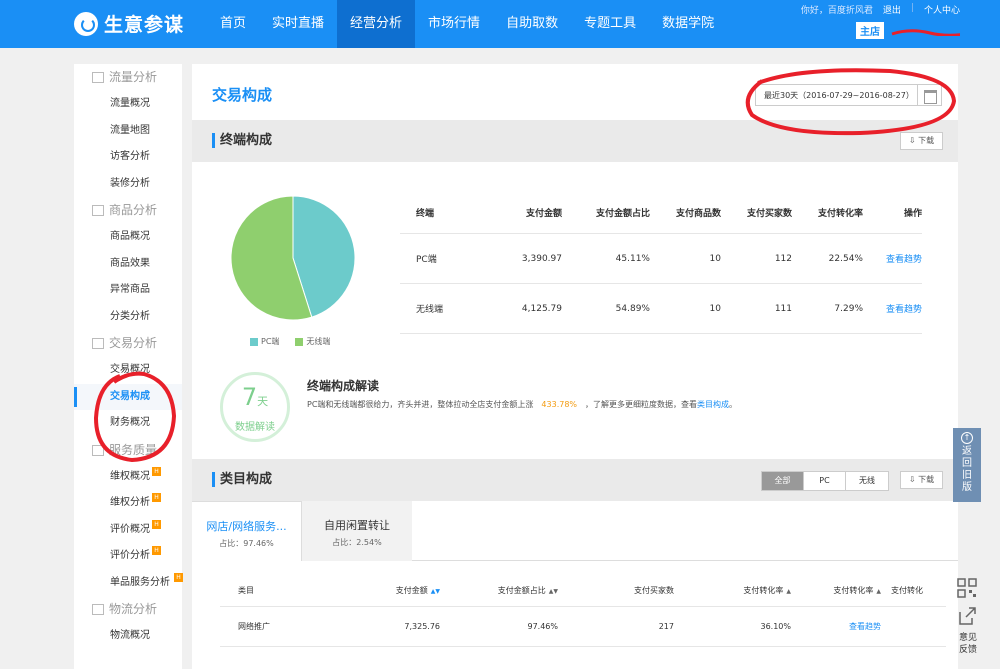 The image size is (1000, 669). Describe the element at coordinates (128, 423) in the screenshot. I see `sidebar-item-finance-overview: 财务概况` at that location.